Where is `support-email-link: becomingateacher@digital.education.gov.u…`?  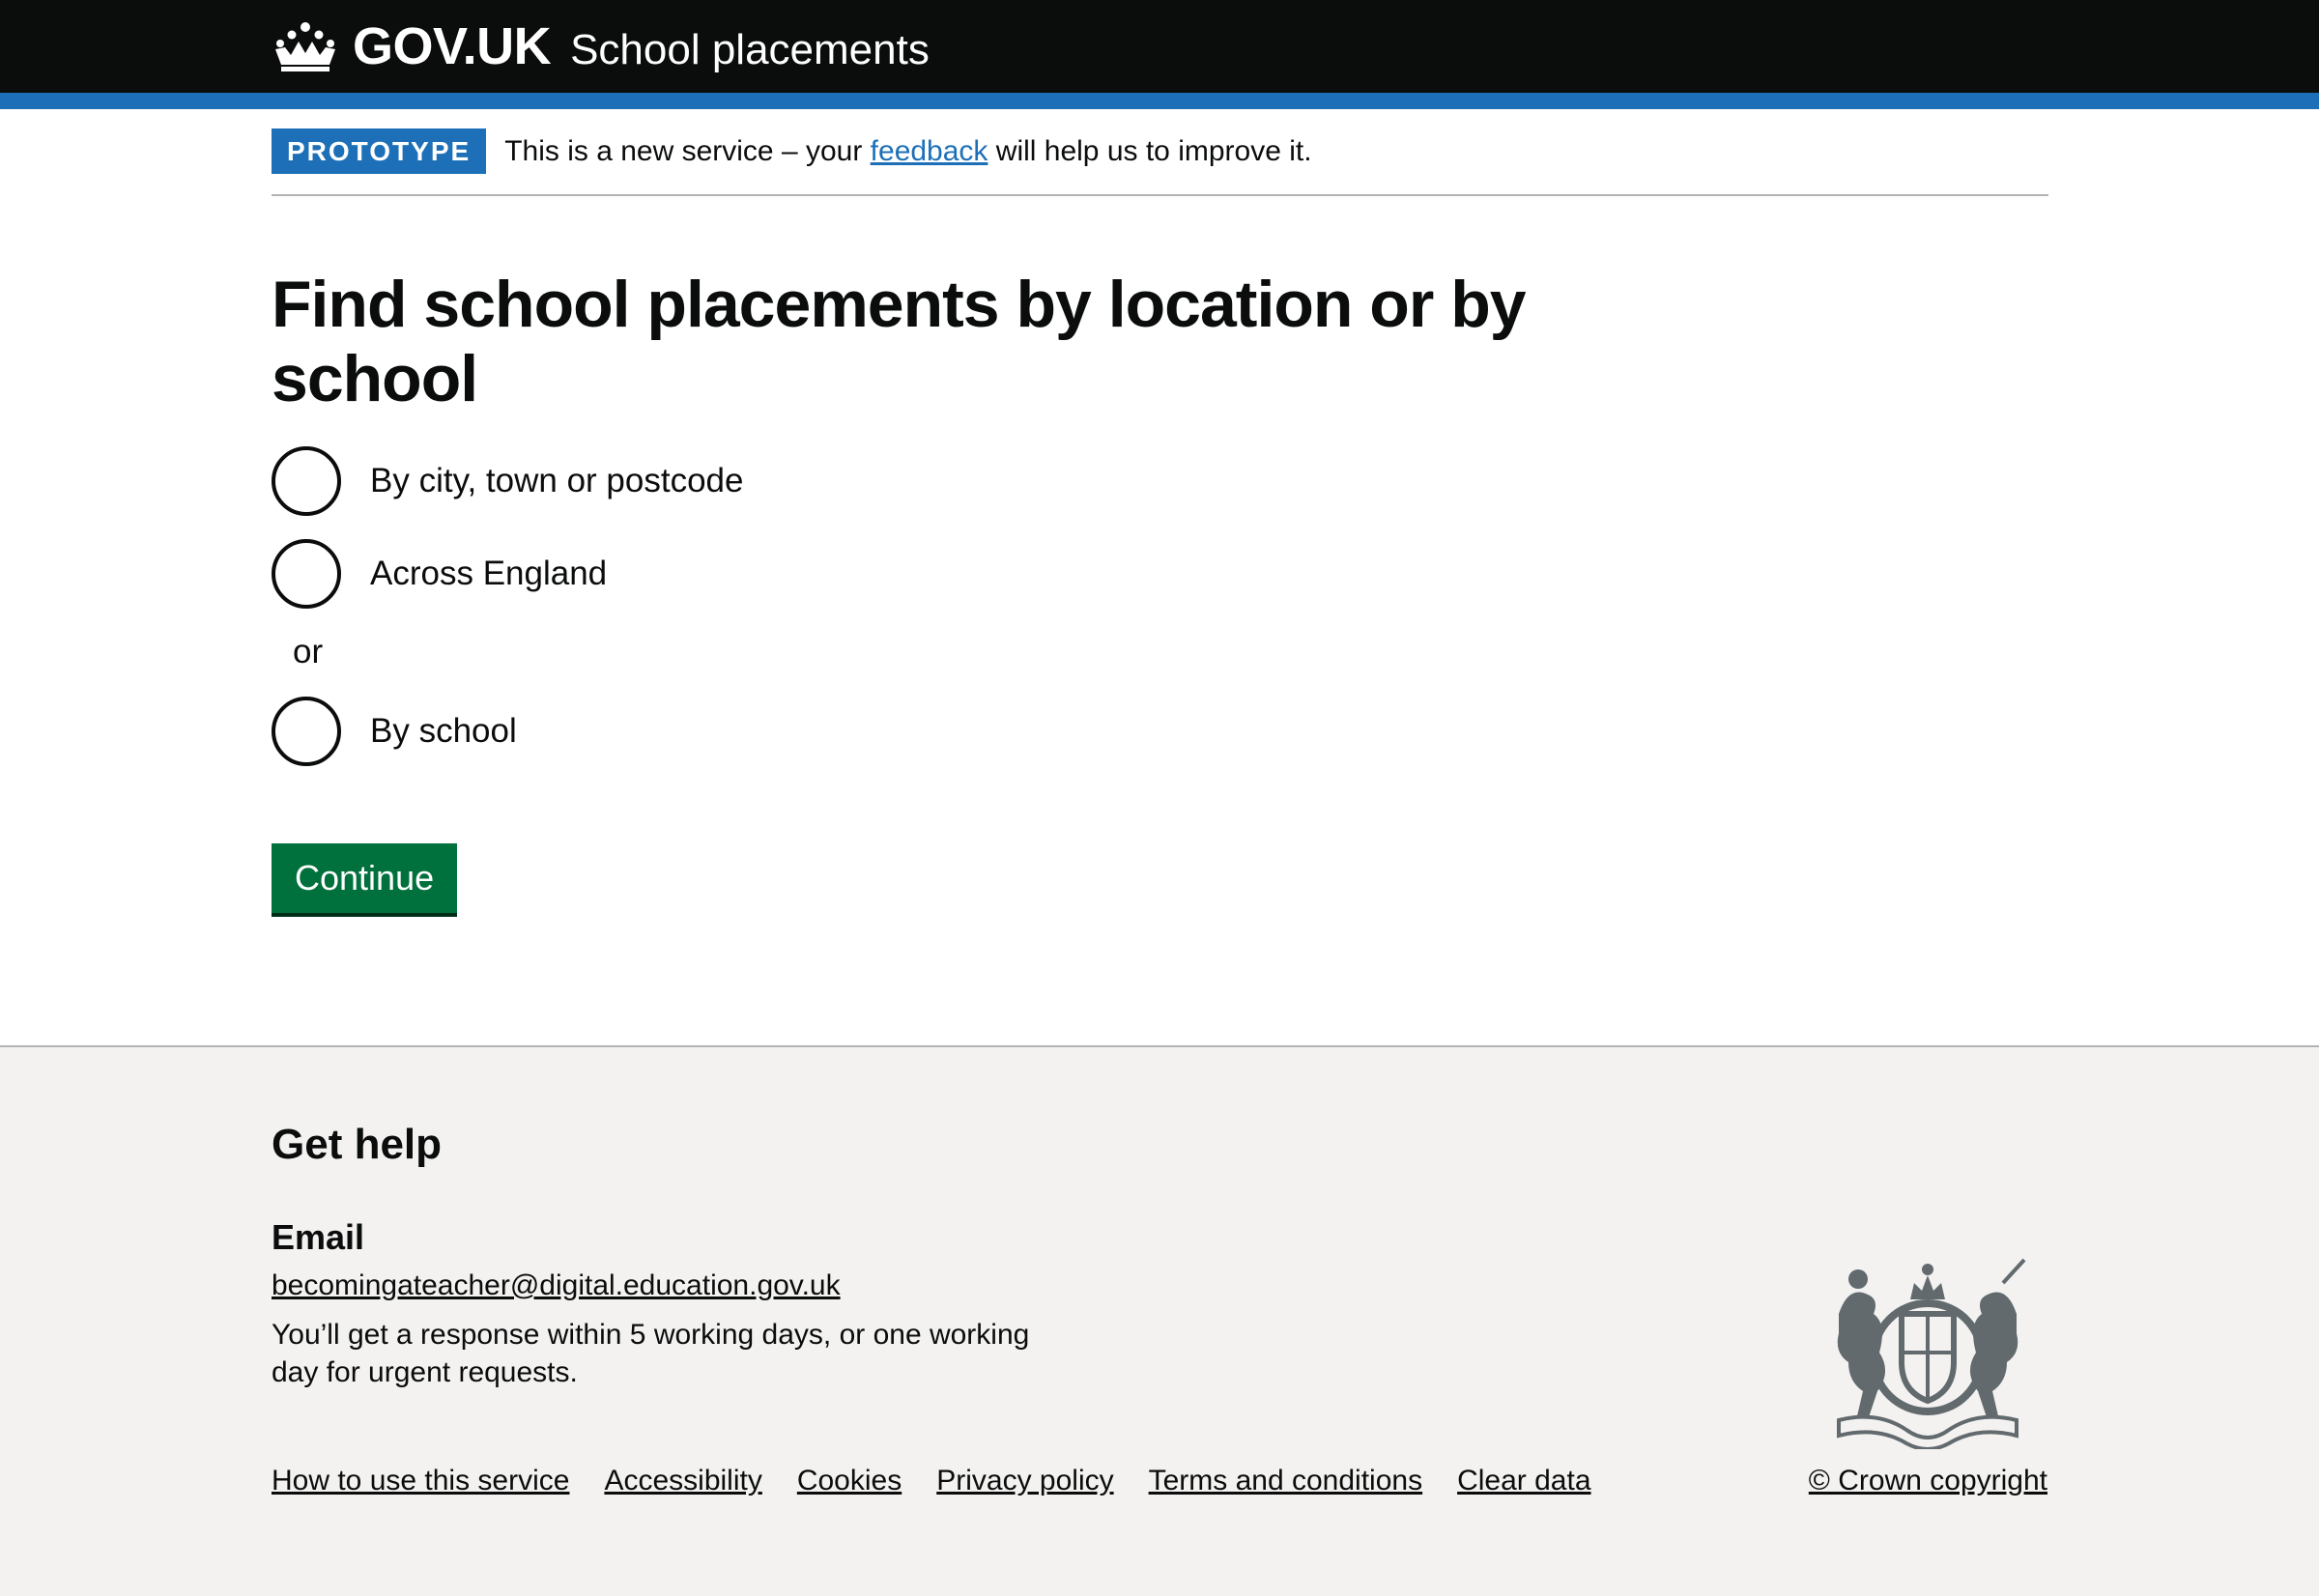
support-email-link: becomingateacher@digital.education.gov.u… is located at coordinates (556, 1285).